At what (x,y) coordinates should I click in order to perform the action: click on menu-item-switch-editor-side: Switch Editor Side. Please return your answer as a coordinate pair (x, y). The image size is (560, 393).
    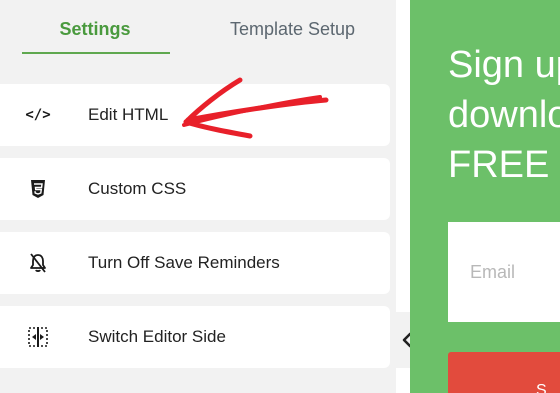
    Looking at the image, I should click on (195, 337).